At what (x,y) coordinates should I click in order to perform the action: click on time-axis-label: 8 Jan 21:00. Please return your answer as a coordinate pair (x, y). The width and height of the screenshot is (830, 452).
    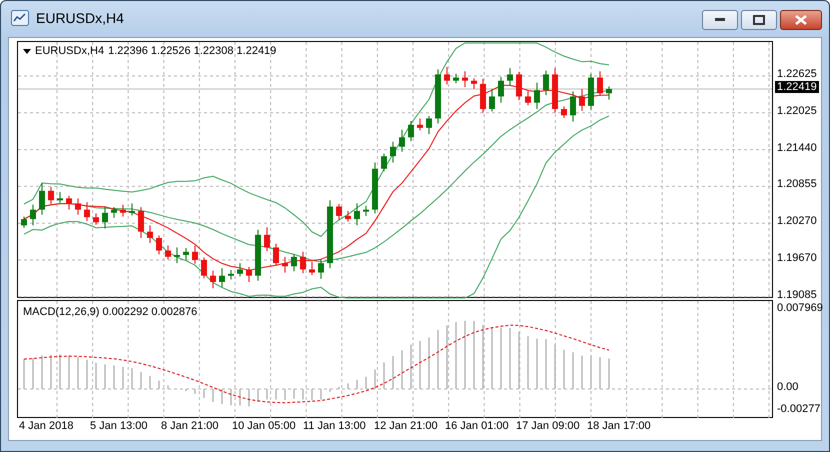
    Looking at the image, I should click on (189, 426).